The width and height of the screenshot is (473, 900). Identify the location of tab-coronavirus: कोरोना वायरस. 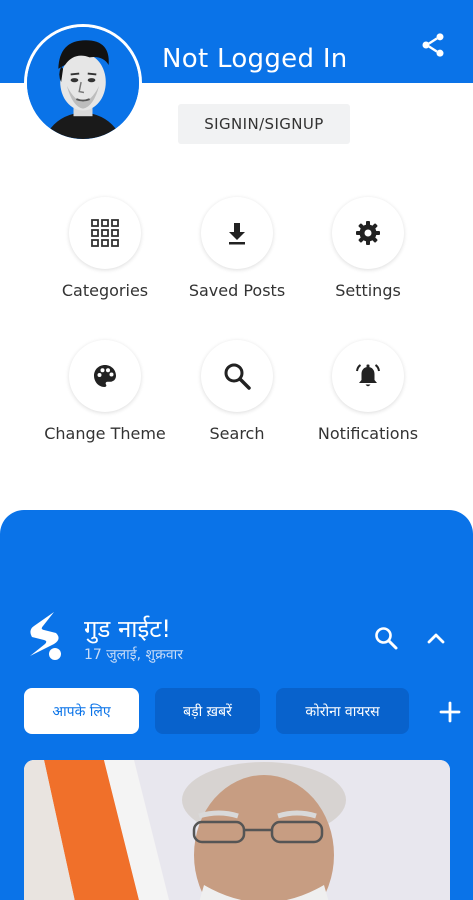
(342, 711).